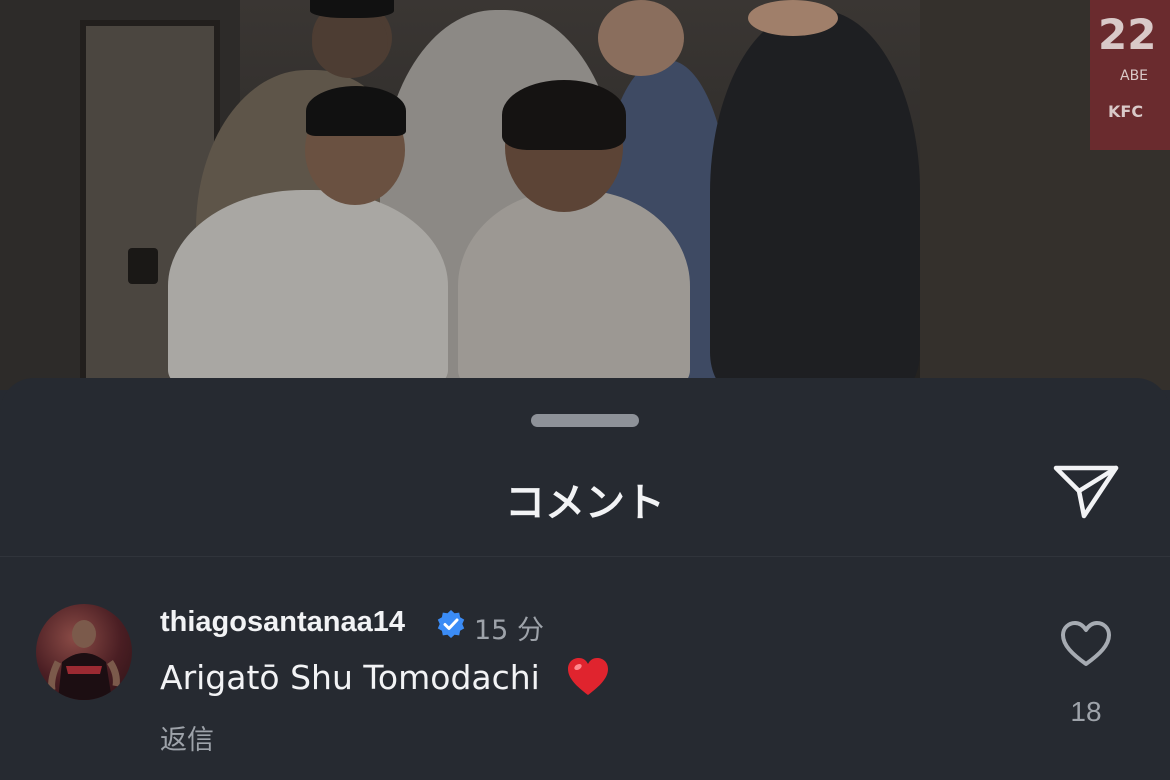 The height and width of the screenshot is (780, 1170). I want to click on sheet-drag-handle, so click(585, 420).